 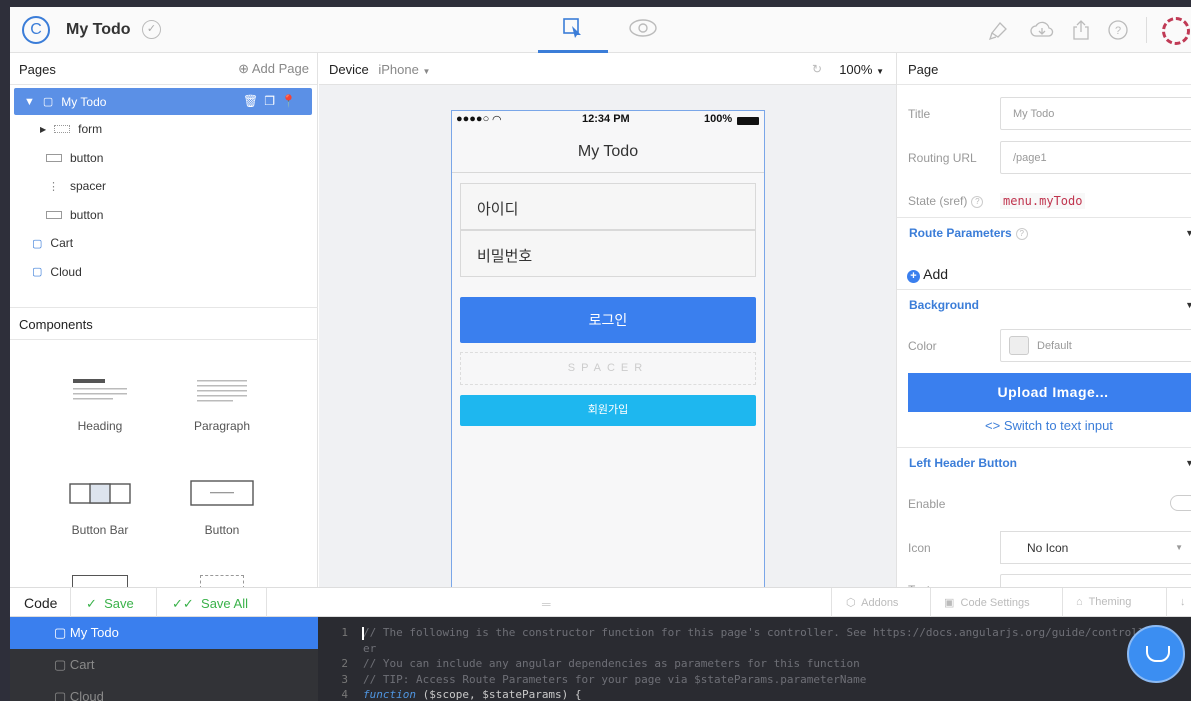 I want to click on theming-button: ⌂ Theming, so click(x=1103, y=602).